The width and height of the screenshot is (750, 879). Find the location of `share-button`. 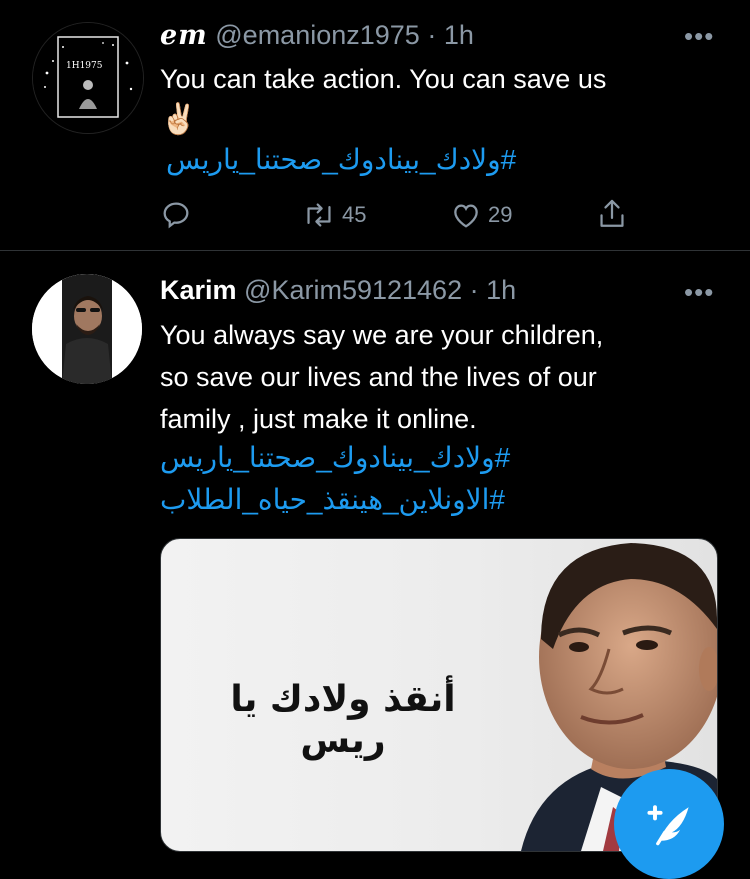

share-button is located at coordinates (612, 214).